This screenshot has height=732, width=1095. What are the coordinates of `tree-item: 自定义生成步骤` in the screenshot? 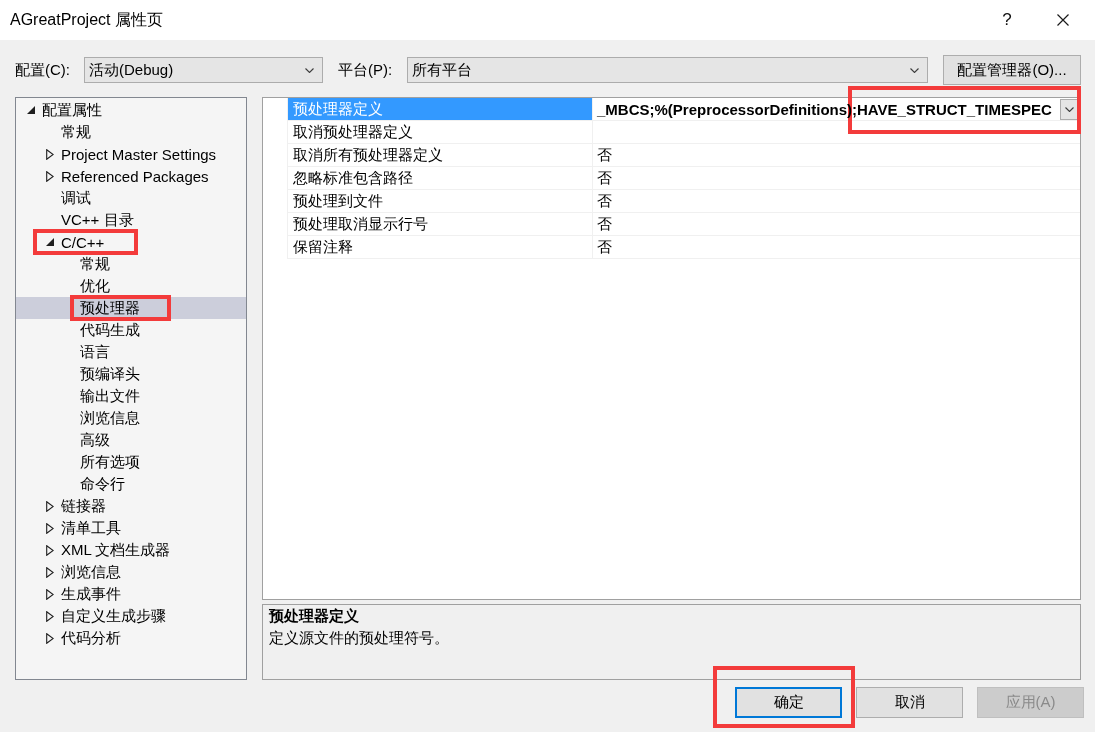 It's located at (131, 616).